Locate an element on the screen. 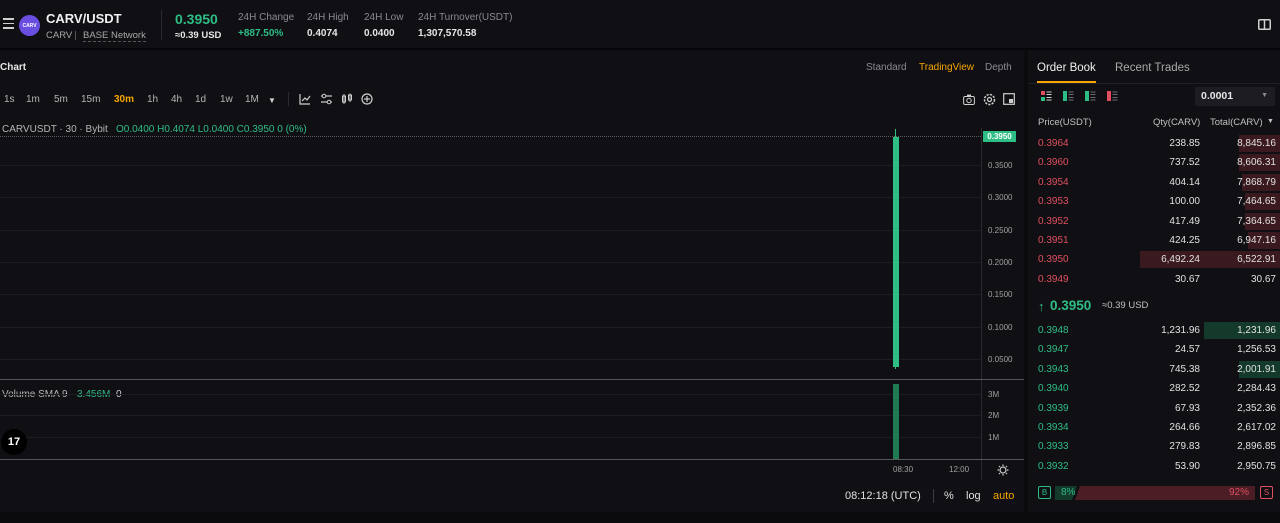 Image resolution: width=1280 pixels, height=523 pixels. low-value: 0.0400 is located at coordinates (379, 33).